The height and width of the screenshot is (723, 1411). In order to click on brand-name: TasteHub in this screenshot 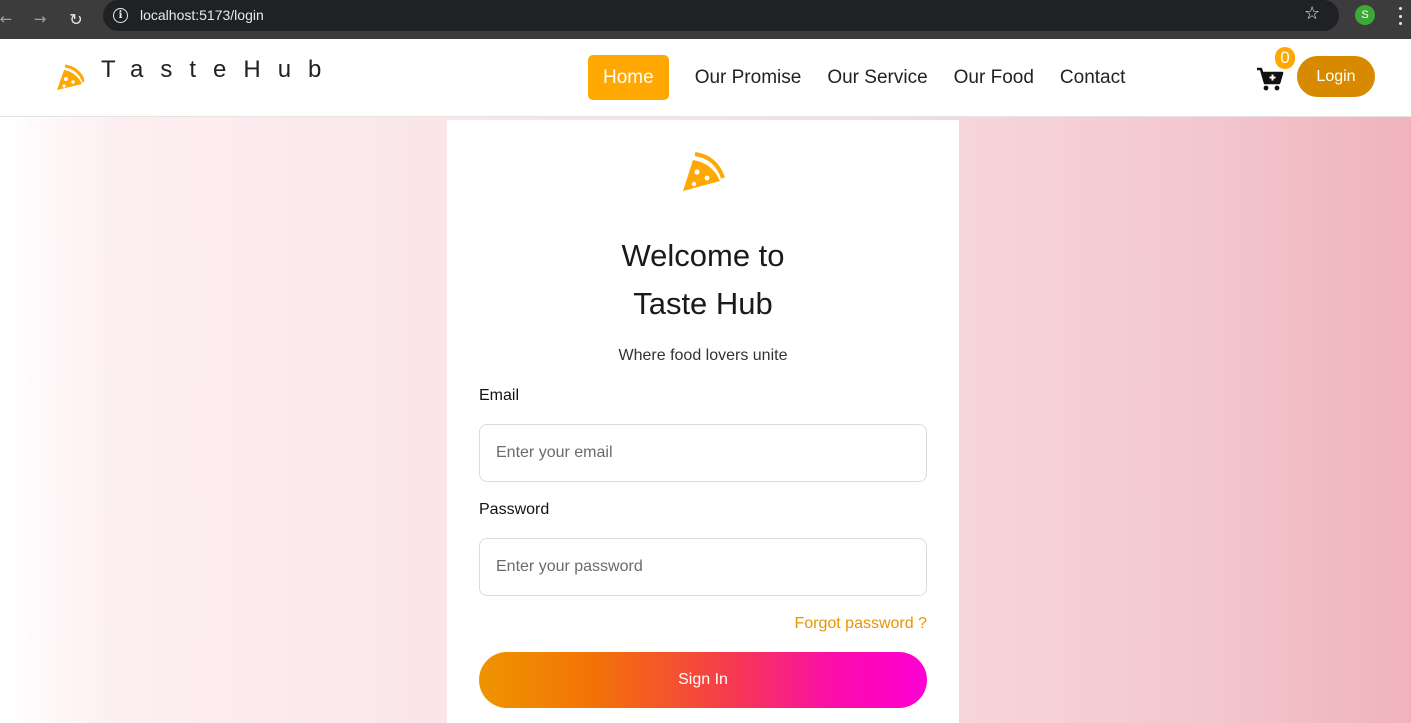, I will do `click(219, 70)`.